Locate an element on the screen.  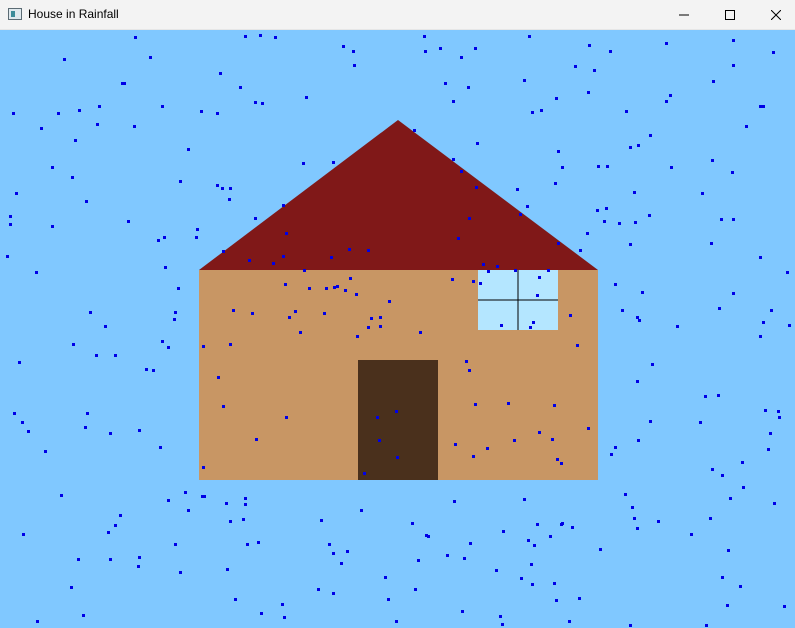
close-icon is located at coordinates (776, 15).